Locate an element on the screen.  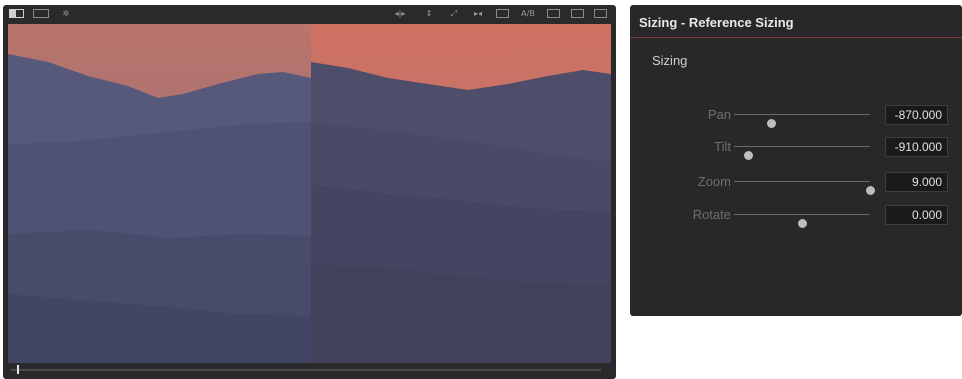
mirror-icon is located at coordinates (502, 13).